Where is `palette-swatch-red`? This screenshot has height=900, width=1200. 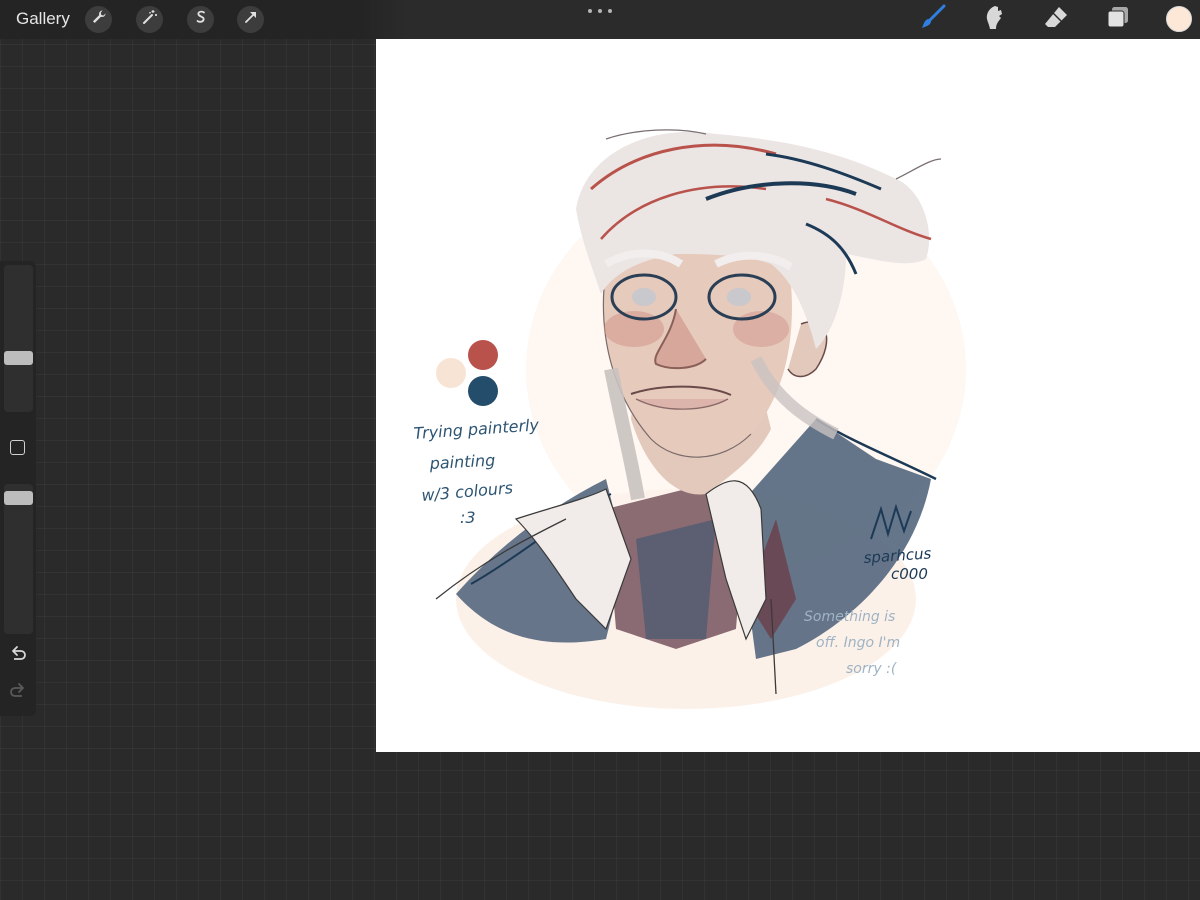
palette-swatch-red is located at coordinates (483, 355).